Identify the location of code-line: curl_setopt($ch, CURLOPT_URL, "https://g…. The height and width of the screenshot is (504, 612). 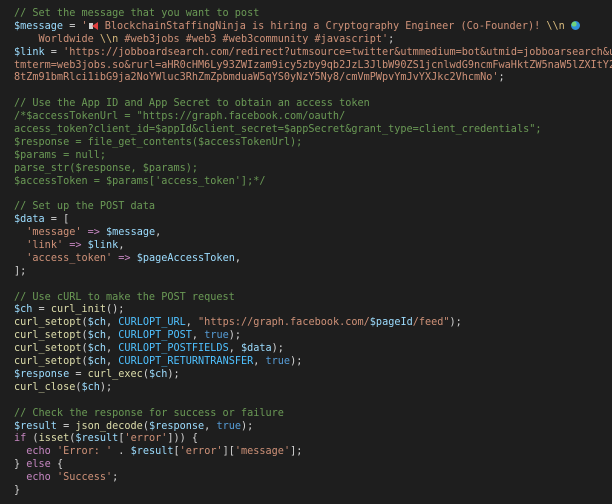
(313, 323).